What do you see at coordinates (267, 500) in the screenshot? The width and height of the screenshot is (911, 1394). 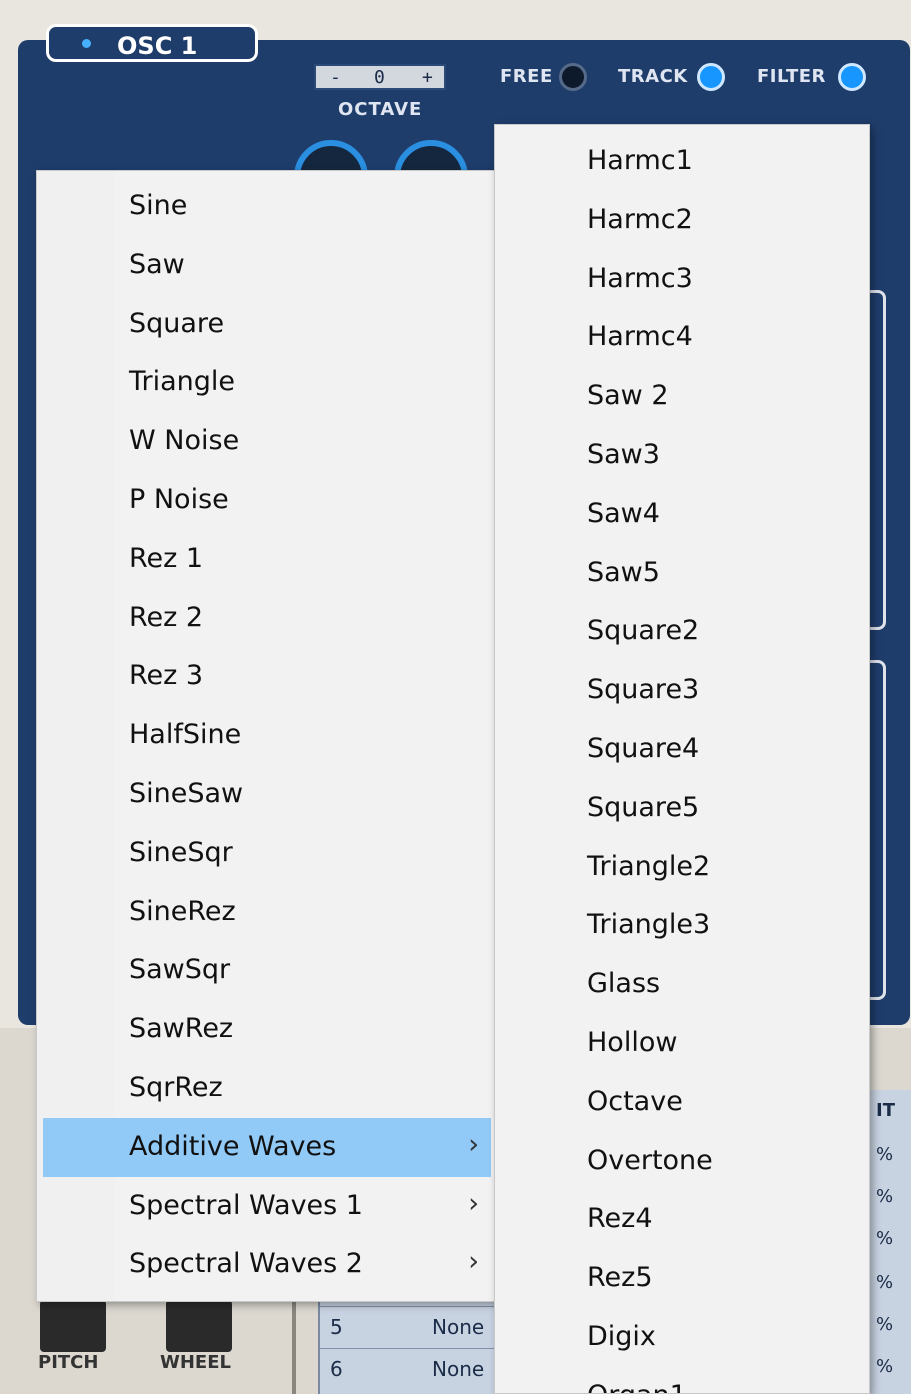 I see `menu-item: P Noise` at bounding box center [267, 500].